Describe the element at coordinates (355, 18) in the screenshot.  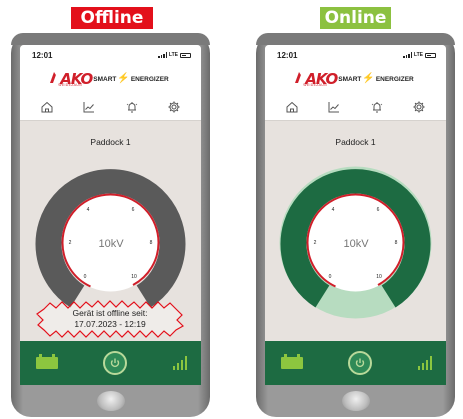
I see `online-banner: Online` at that location.